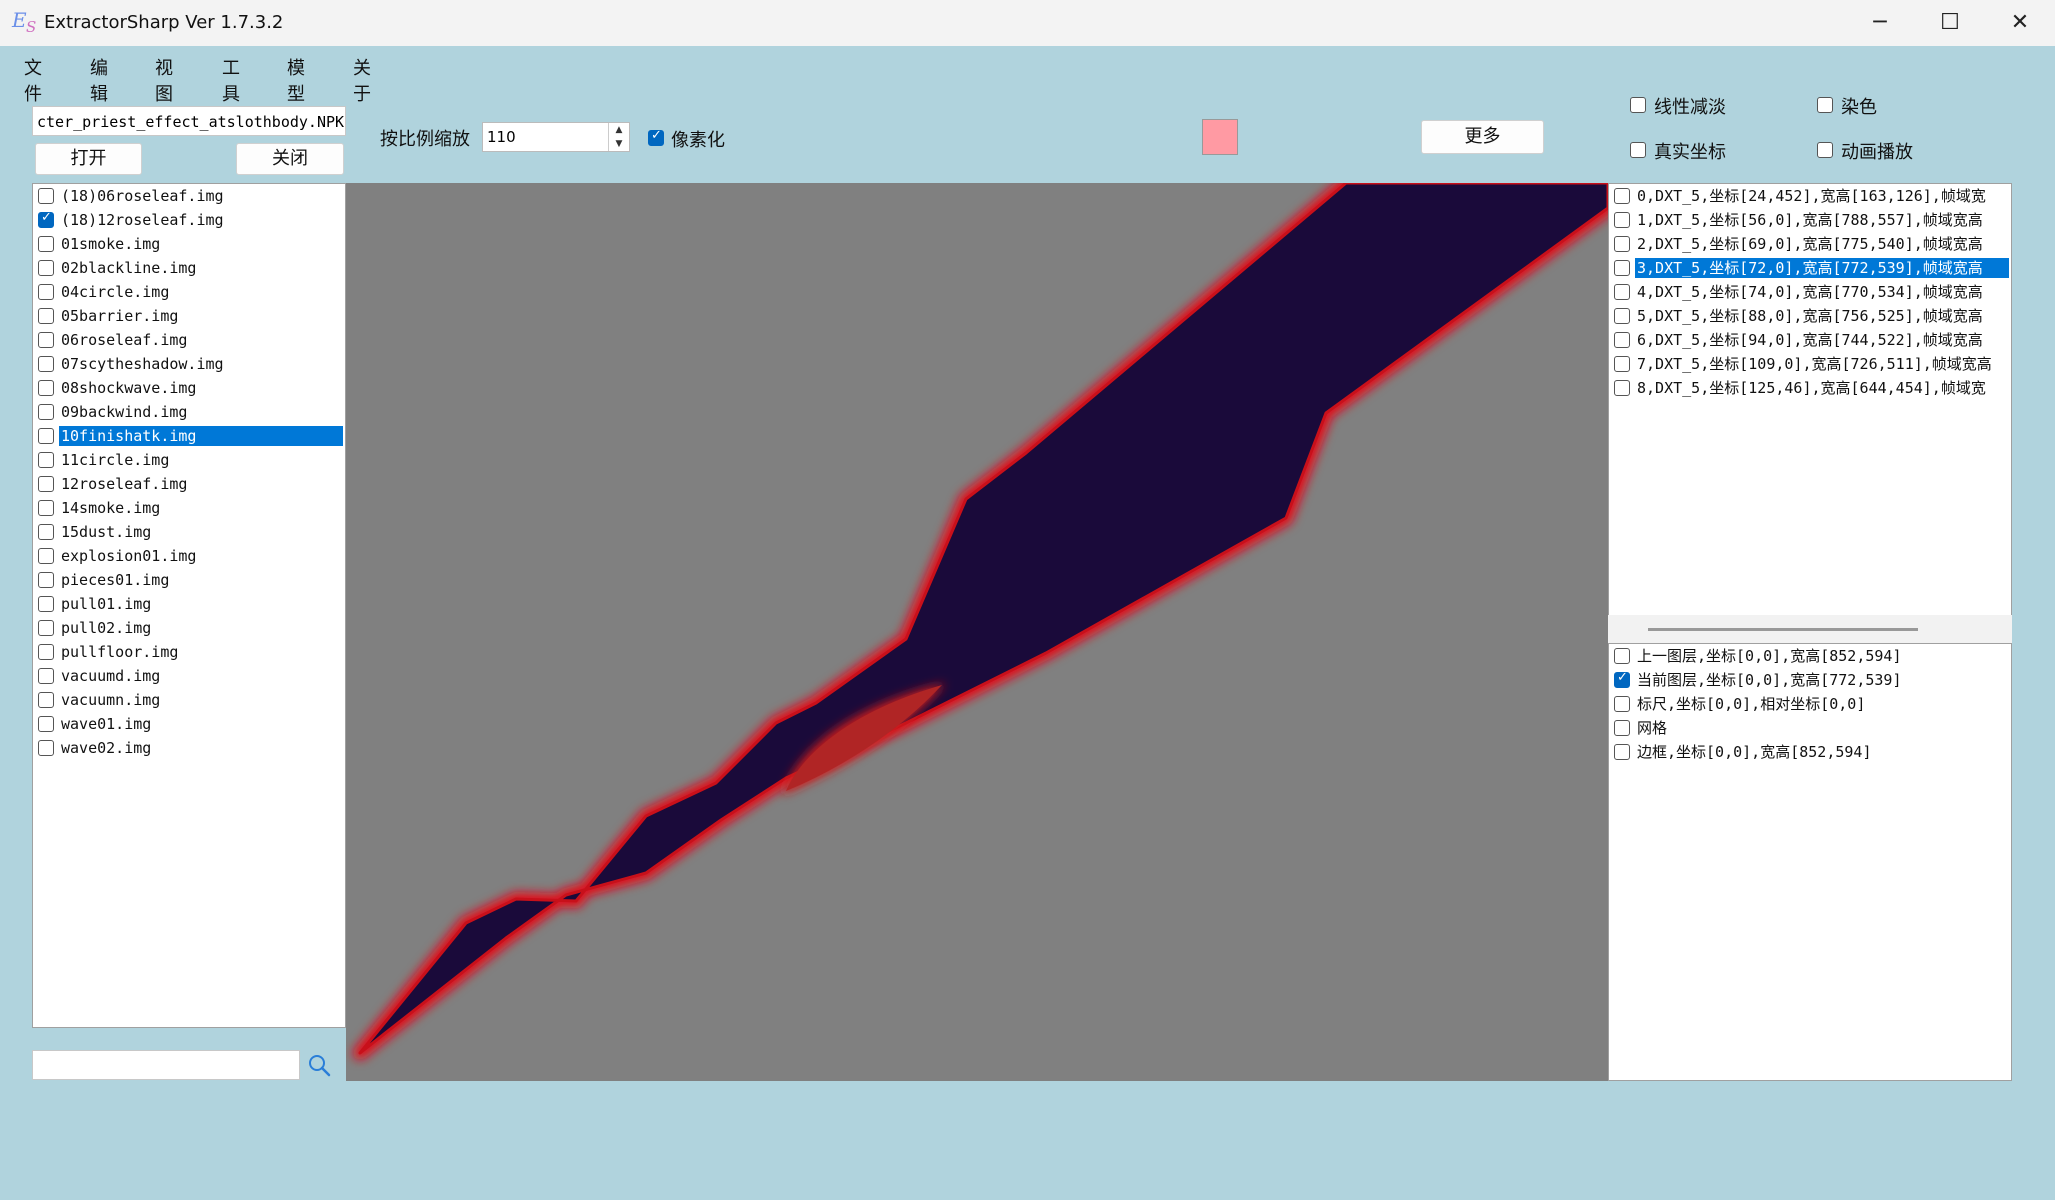  Describe the element at coordinates (189, 220) in the screenshot. I see `file-list-item: (18)12roseleaf.img` at that location.